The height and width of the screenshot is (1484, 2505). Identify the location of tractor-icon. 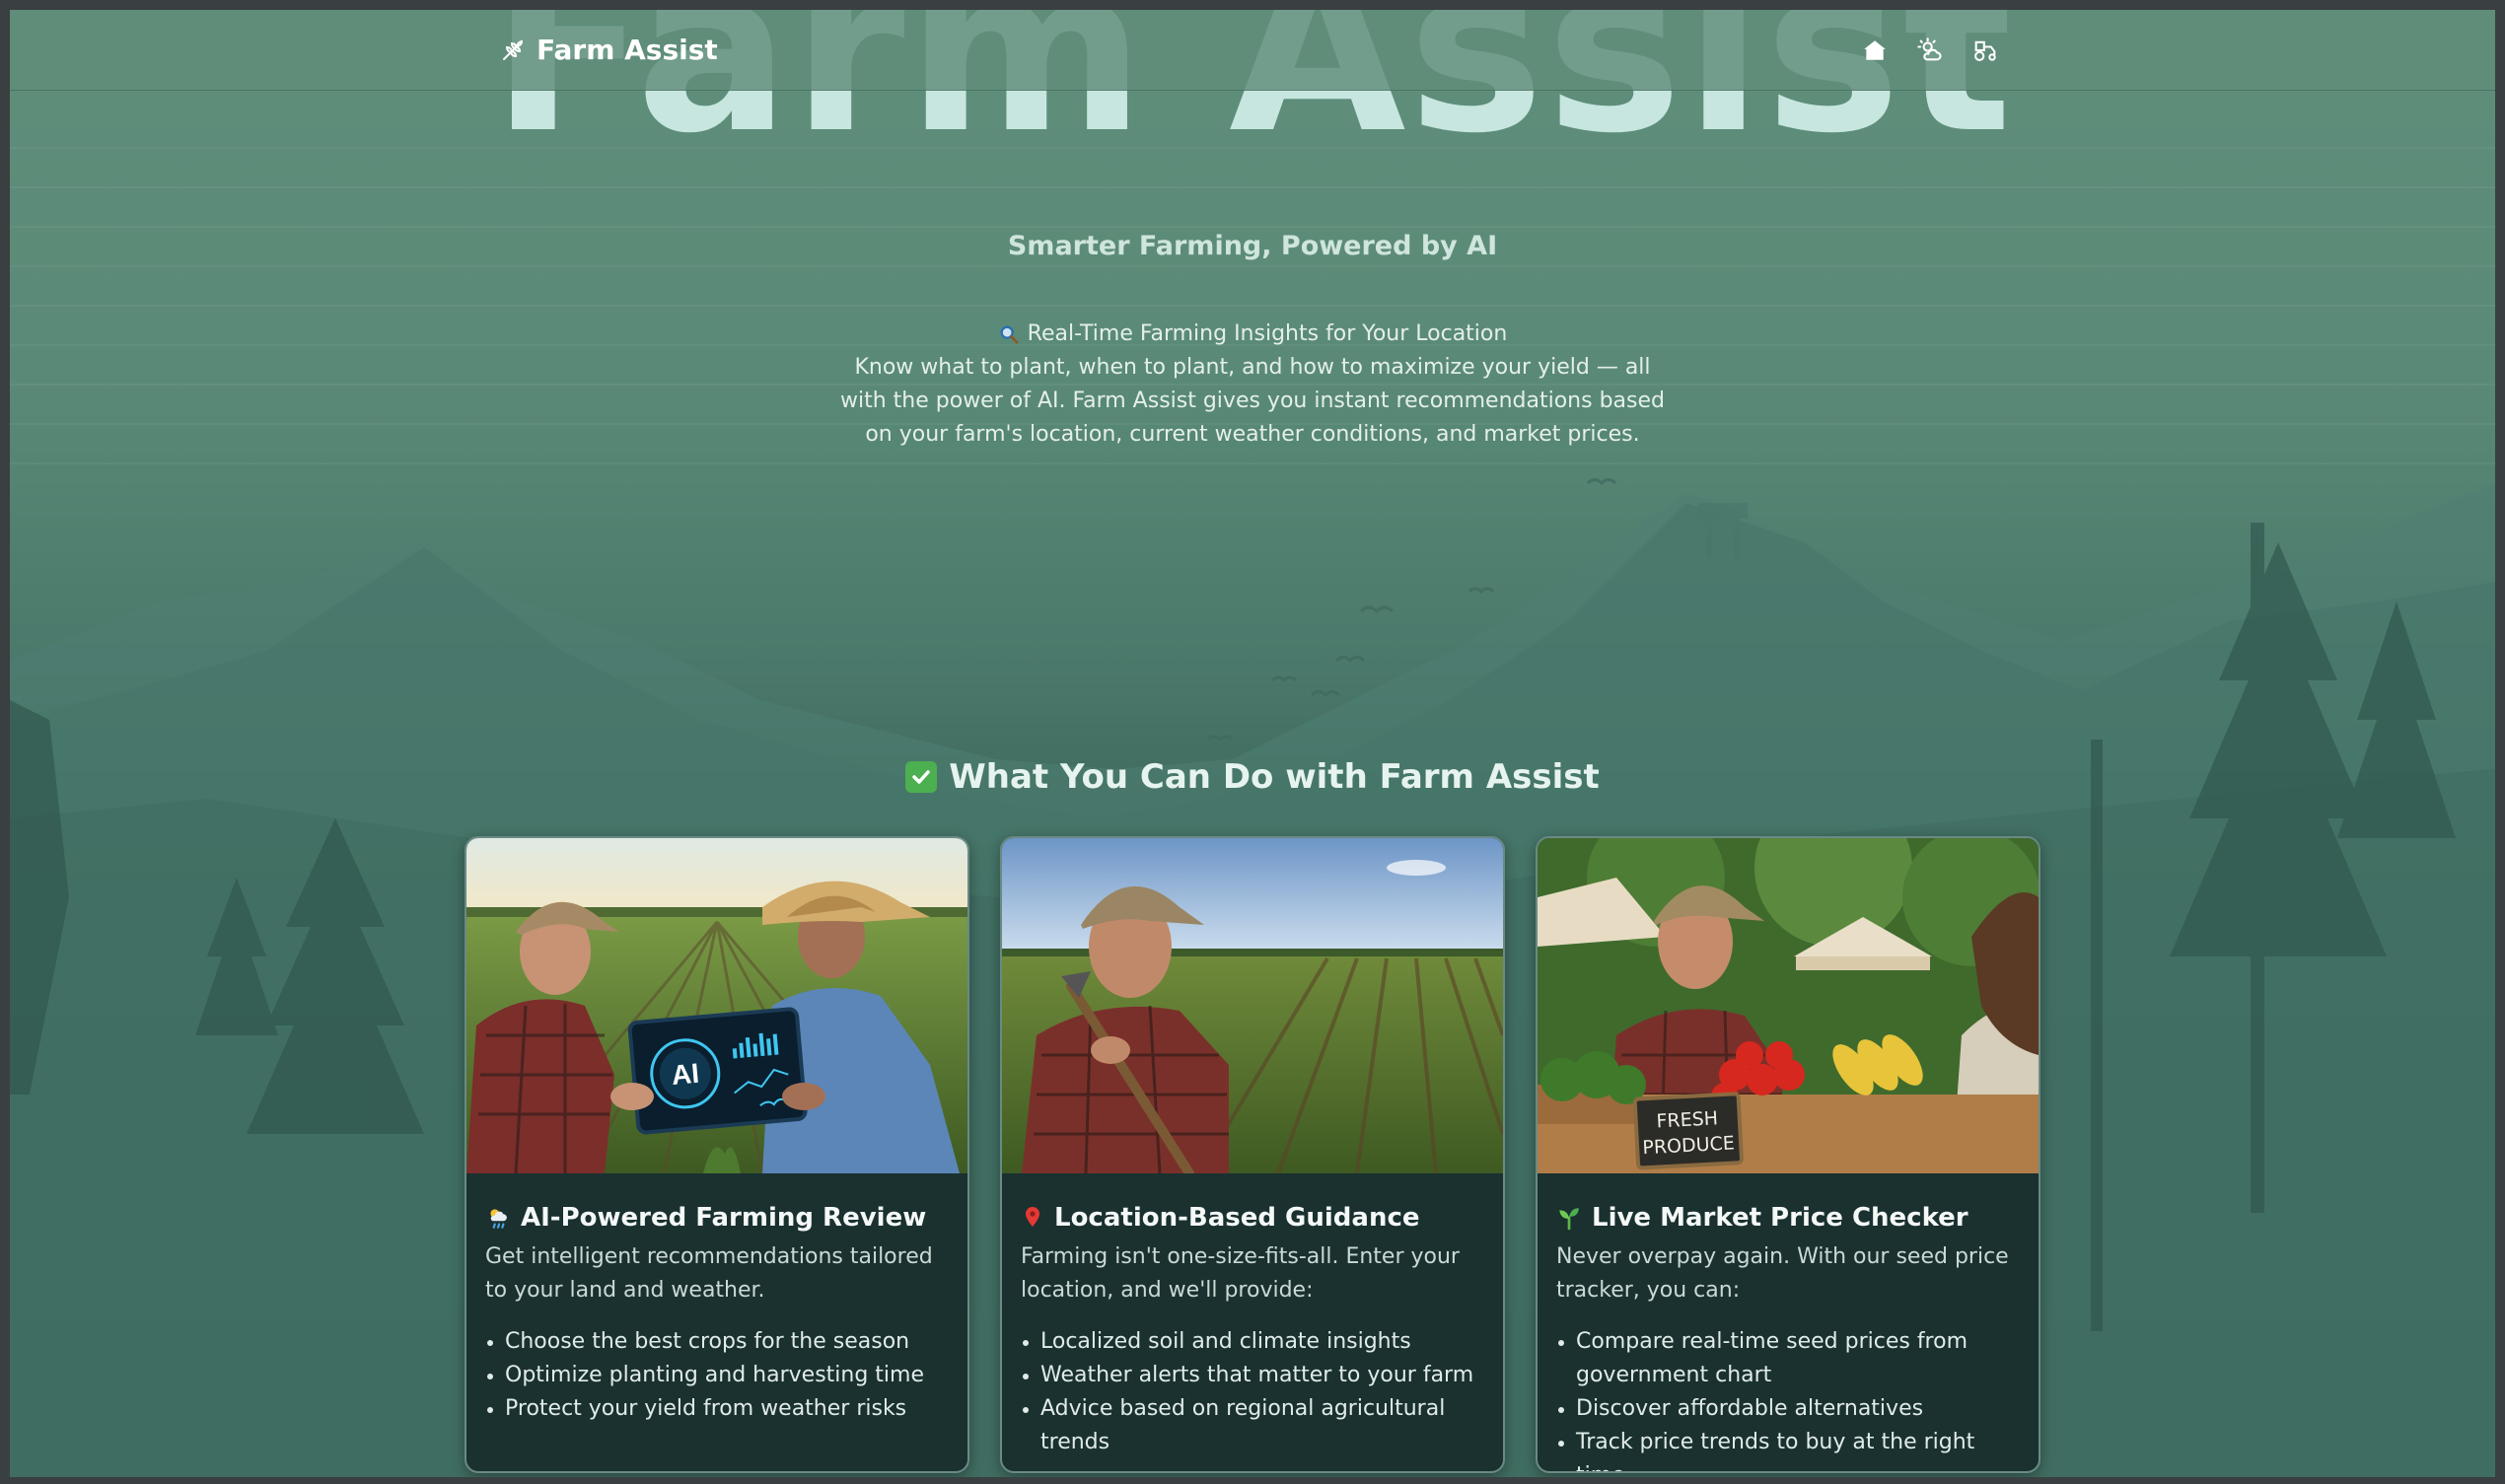
(1985, 50).